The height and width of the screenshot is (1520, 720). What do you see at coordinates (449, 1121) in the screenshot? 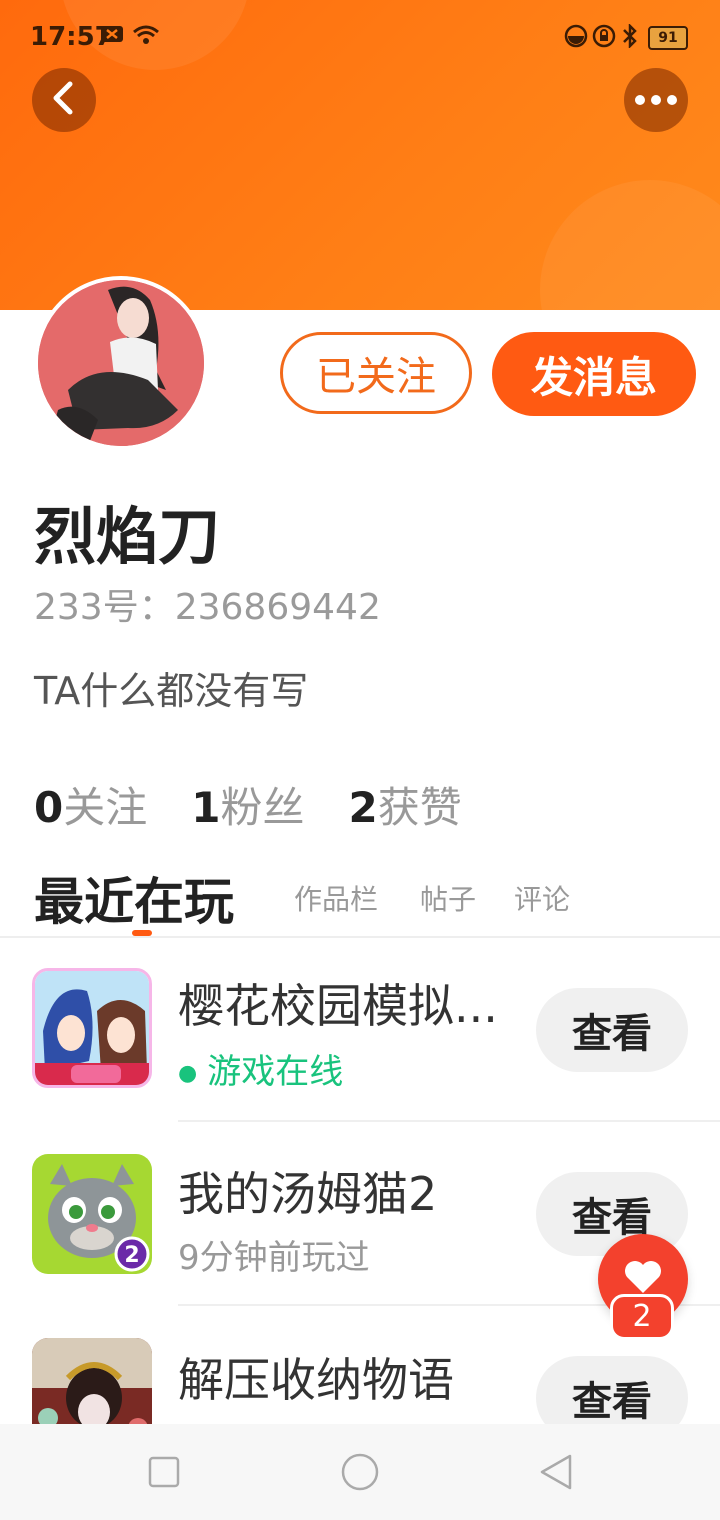
I see `row-divider` at bounding box center [449, 1121].